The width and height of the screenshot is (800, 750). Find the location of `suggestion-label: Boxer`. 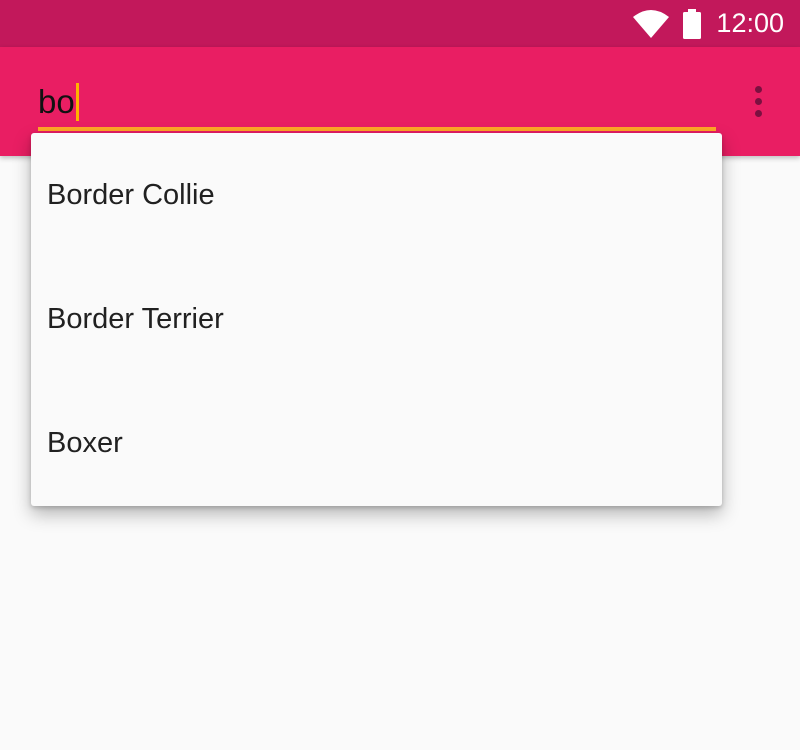

suggestion-label: Boxer is located at coordinates (85, 442).